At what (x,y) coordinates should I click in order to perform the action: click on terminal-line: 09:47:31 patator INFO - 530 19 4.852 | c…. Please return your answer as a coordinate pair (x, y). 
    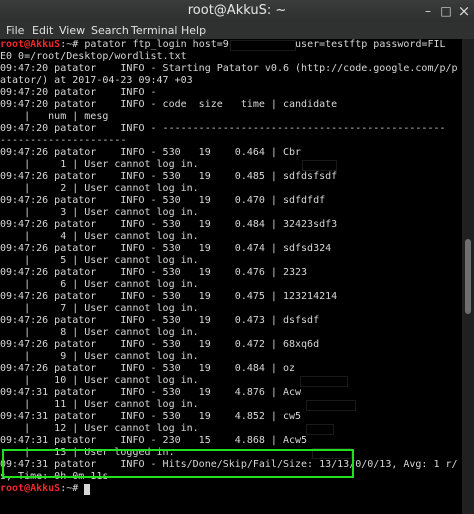
    Looking at the image, I should click on (151, 416).